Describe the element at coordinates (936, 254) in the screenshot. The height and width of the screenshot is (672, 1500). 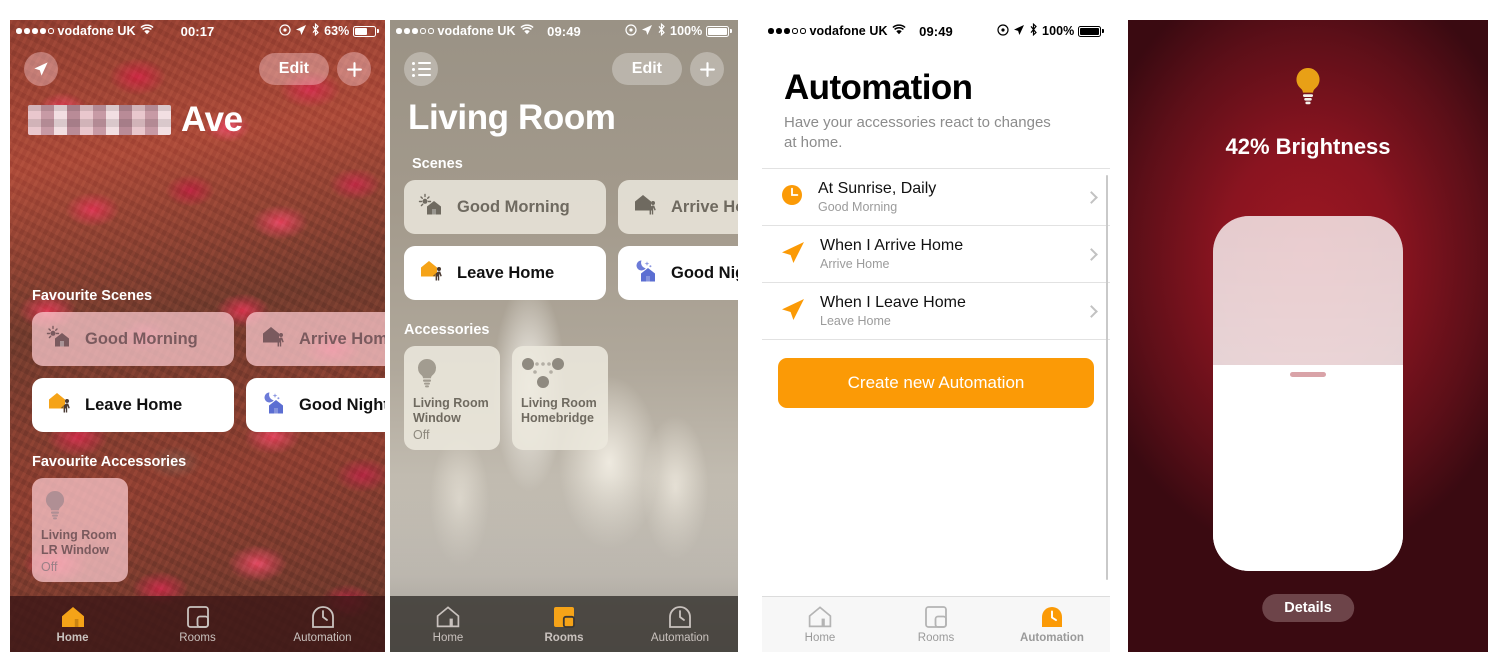
I see `automation-row-arrive: When I Arrive Home Arrive Home` at that location.